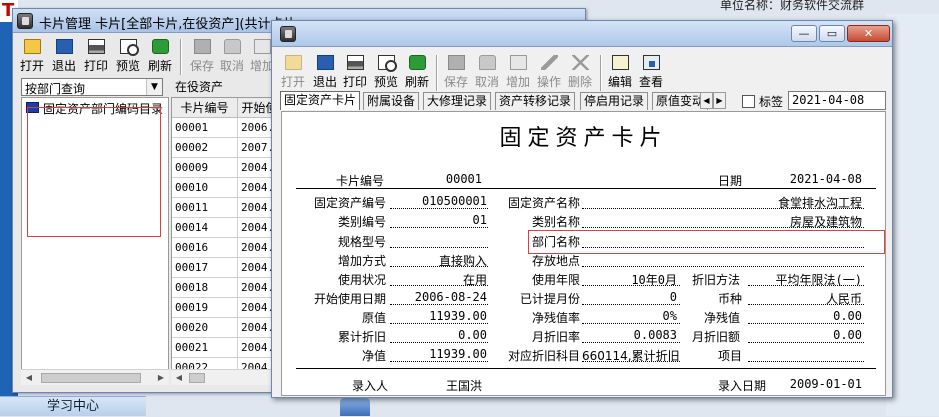  I want to click on table-row: 00017 2004., so click(226, 268).